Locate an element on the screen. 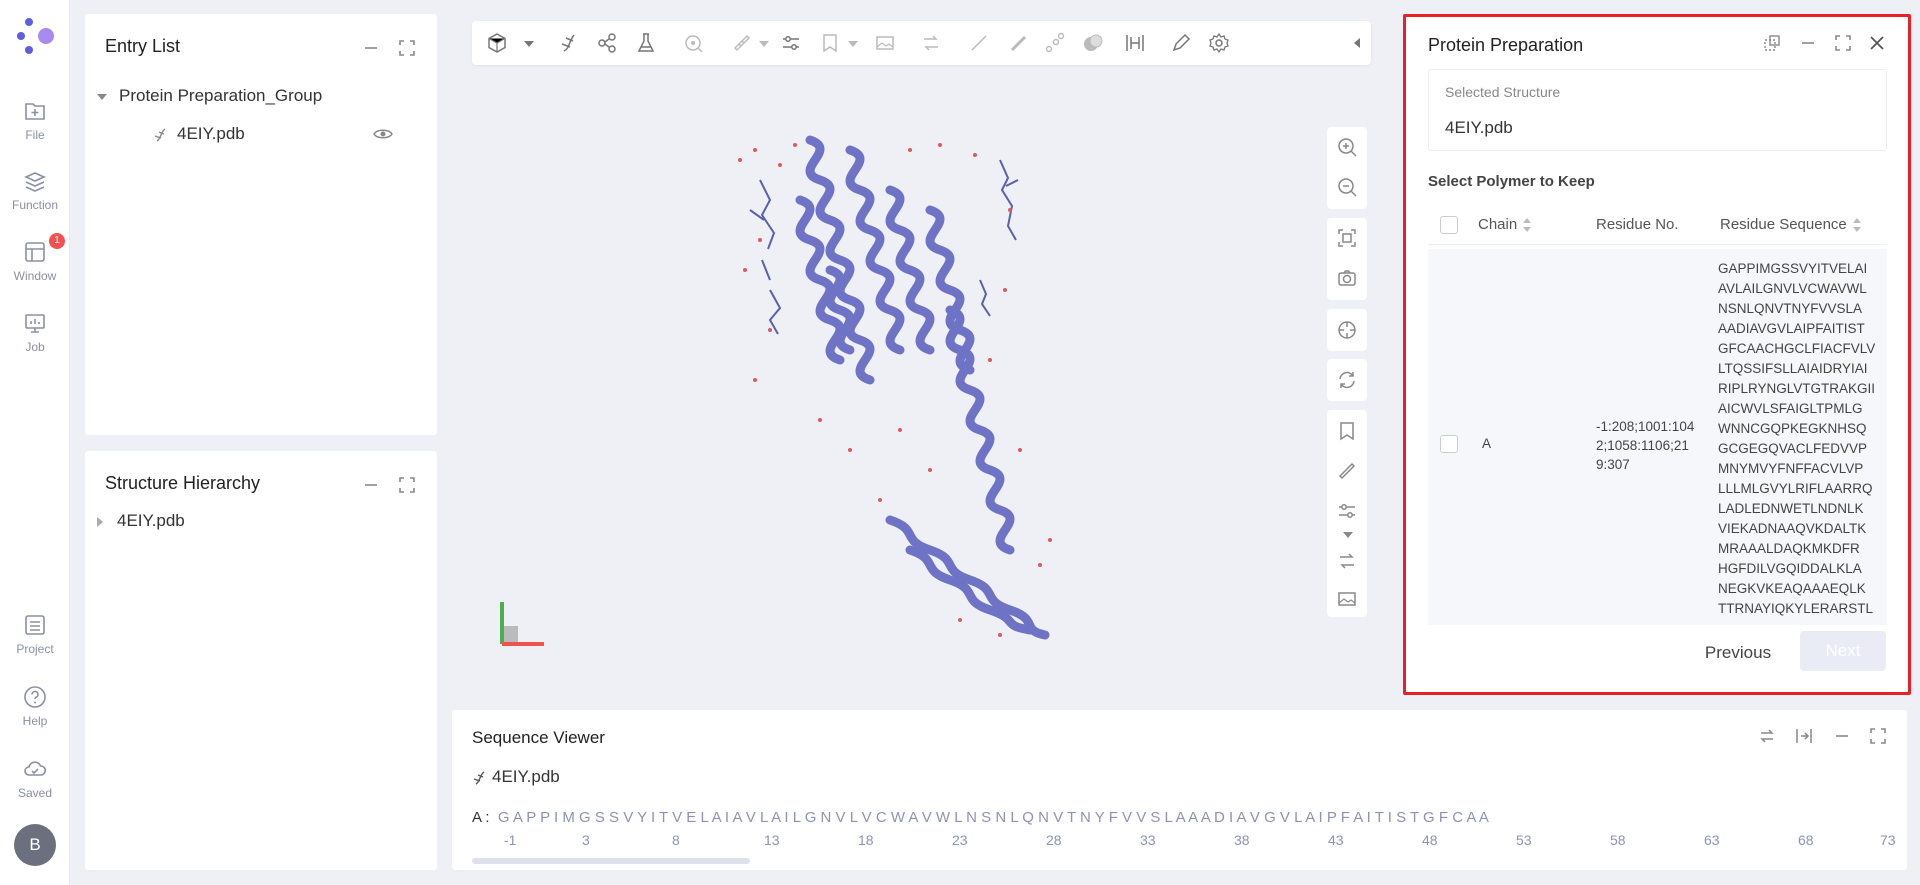 Image resolution: width=1920 pixels, height=885 pixels. surface-icon is located at coordinates (1093, 43).